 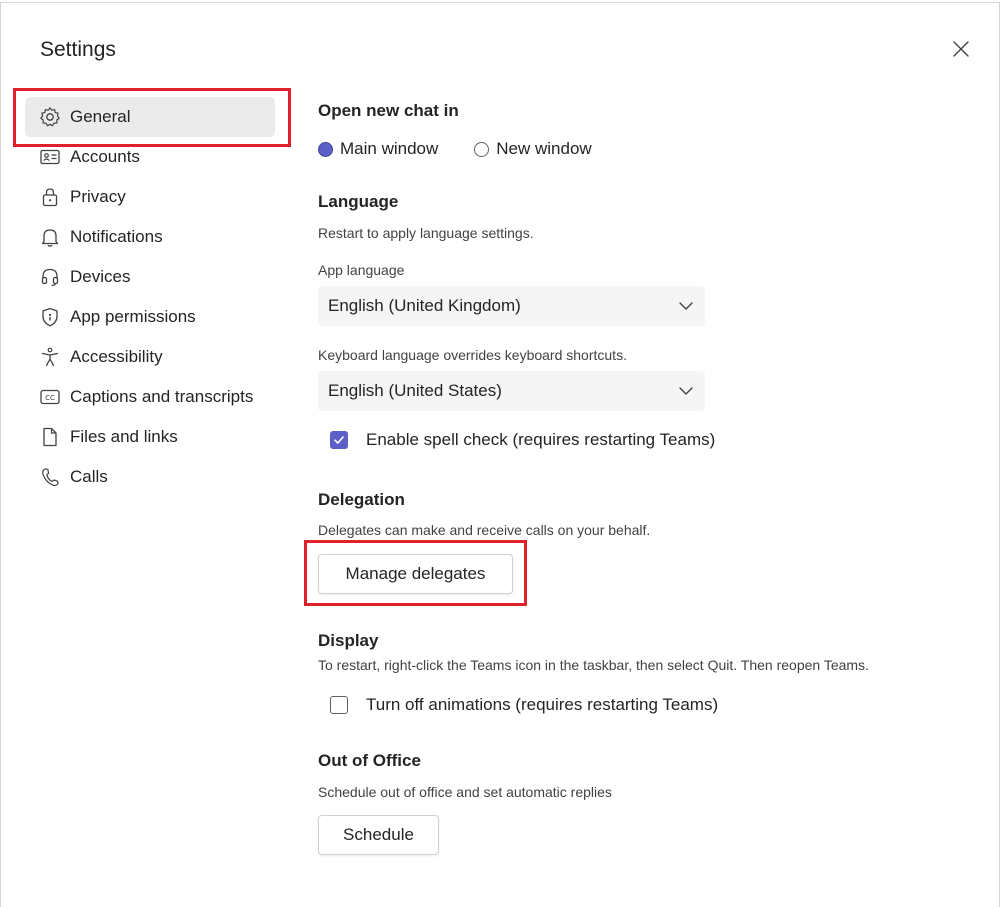 What do you see at coordinates (511, 391) in the screenshot?
I see `keyboard-language-dropdown: English (United States)` at bounding box center [511, 391].